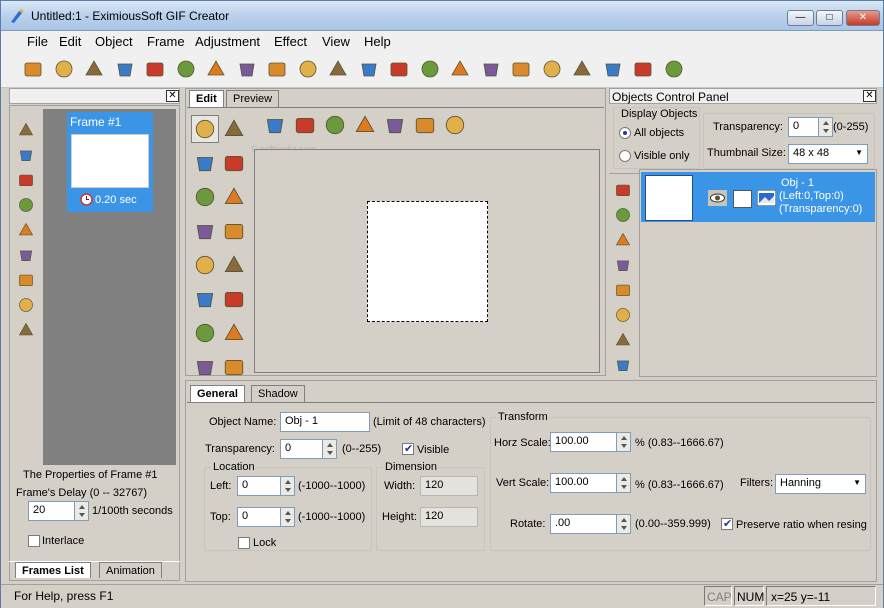 Image resolution: width=884 pixels, height=608 pixels. I want to click on top-spinner, so click(287, 517).